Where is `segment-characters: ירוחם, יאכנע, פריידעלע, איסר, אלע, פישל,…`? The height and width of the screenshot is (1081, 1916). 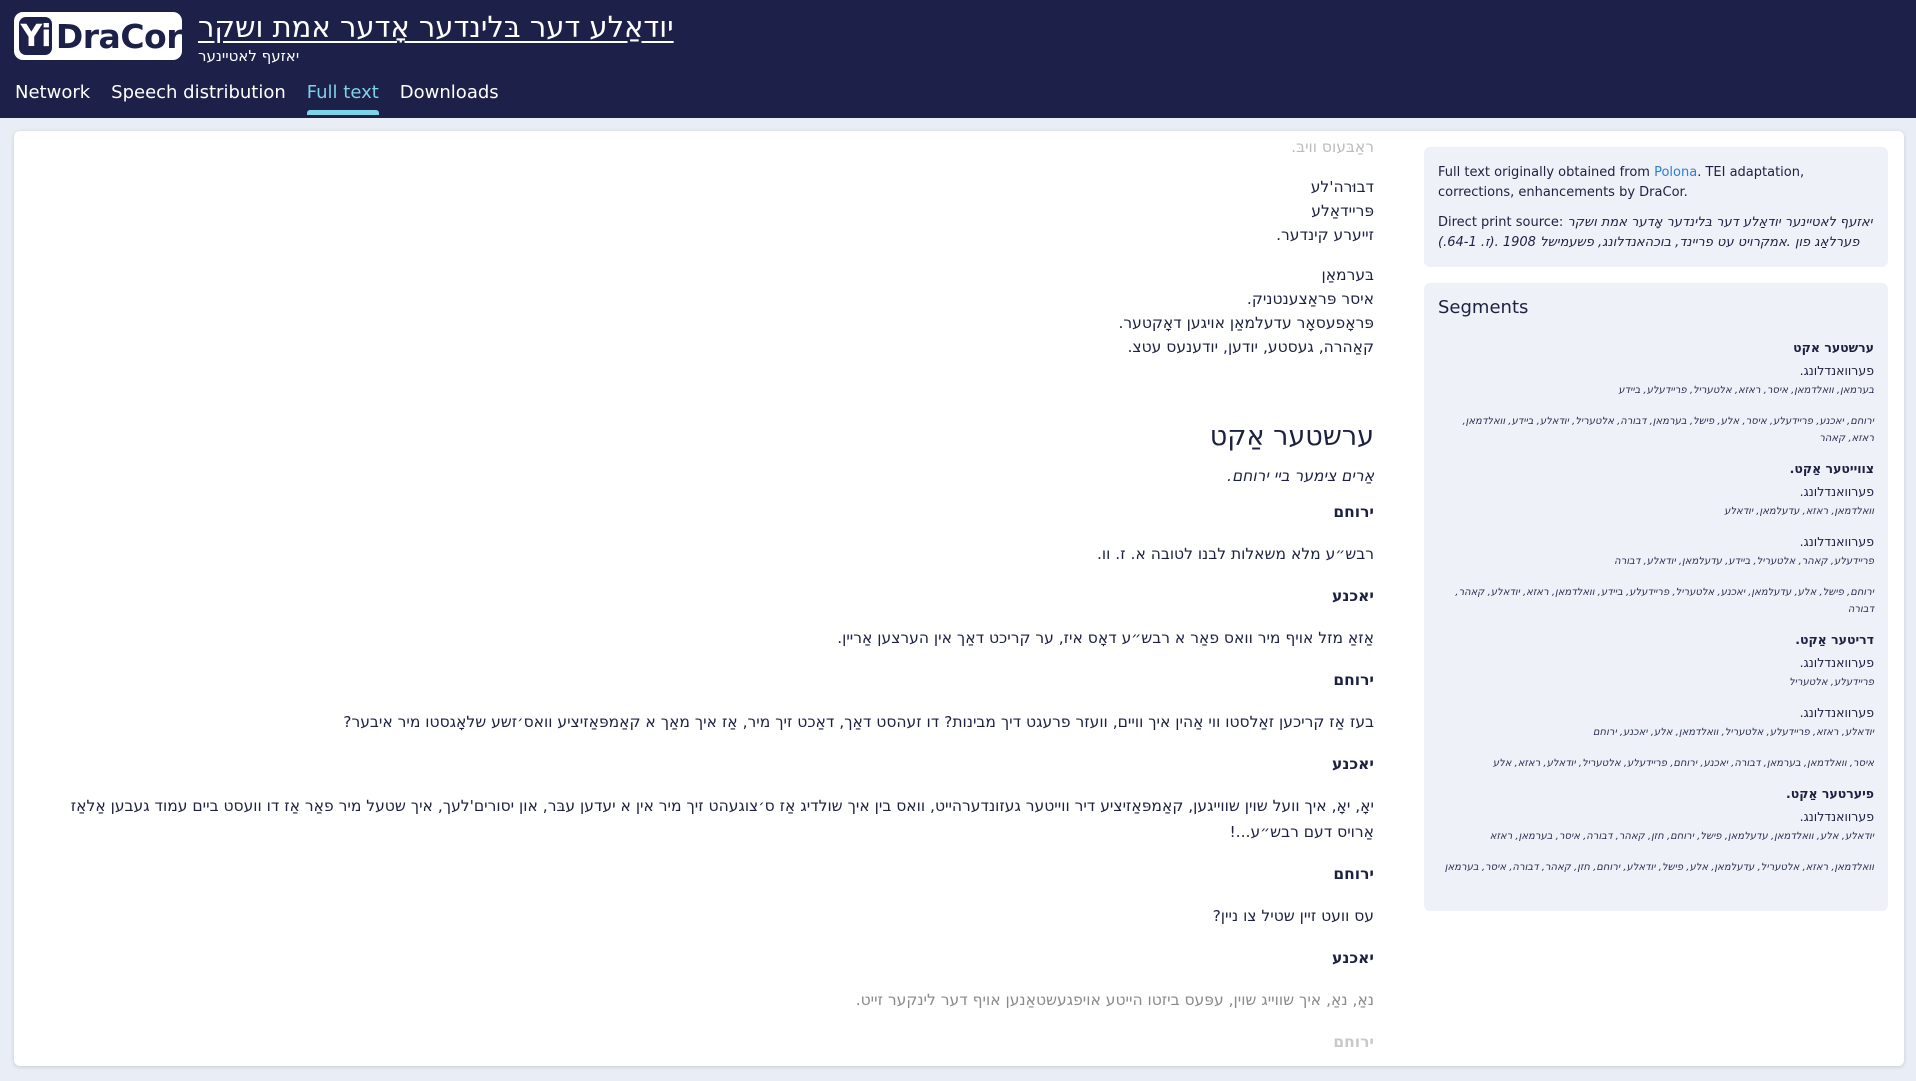
segment-characters: ירוחם, יאכנע, פריידעלע, איסר, אלע, פישל,… is located at coordinates (1668, 430).